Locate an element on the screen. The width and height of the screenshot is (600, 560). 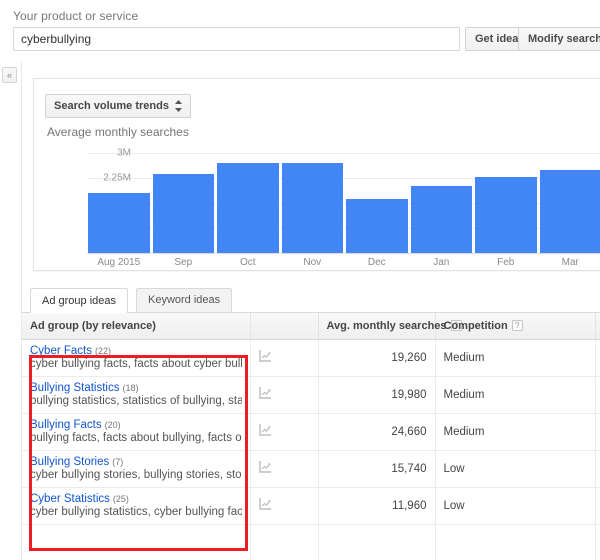
chart-x-tick-label: Feb is located at coordinates (506, 262).